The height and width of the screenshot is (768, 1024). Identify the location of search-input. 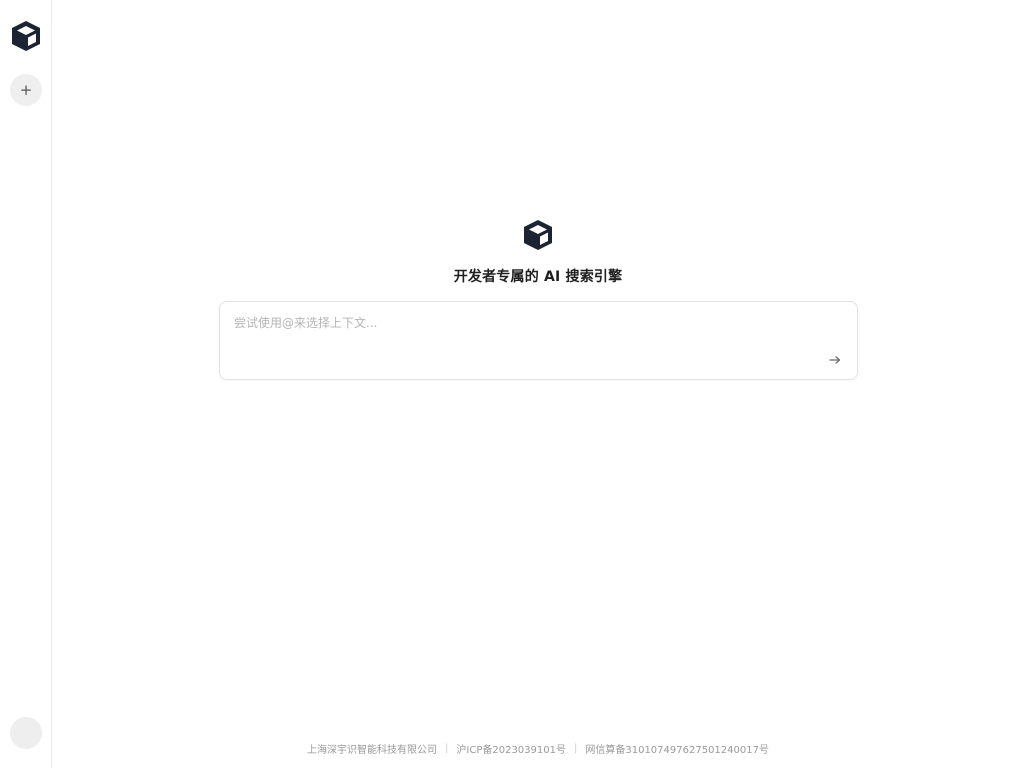
(524, 323).